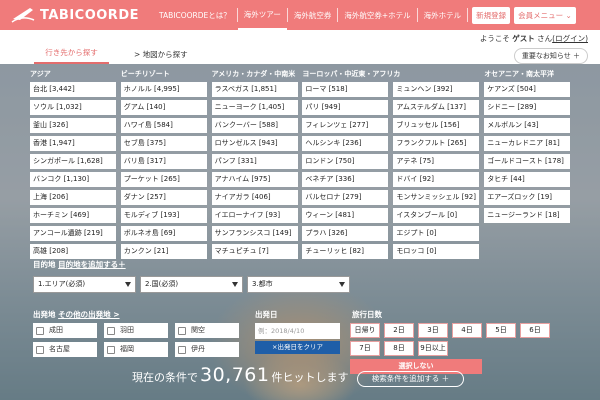 The image size is (600, 400). I want to click on airport-label: 伊丹, so click(198, 349).